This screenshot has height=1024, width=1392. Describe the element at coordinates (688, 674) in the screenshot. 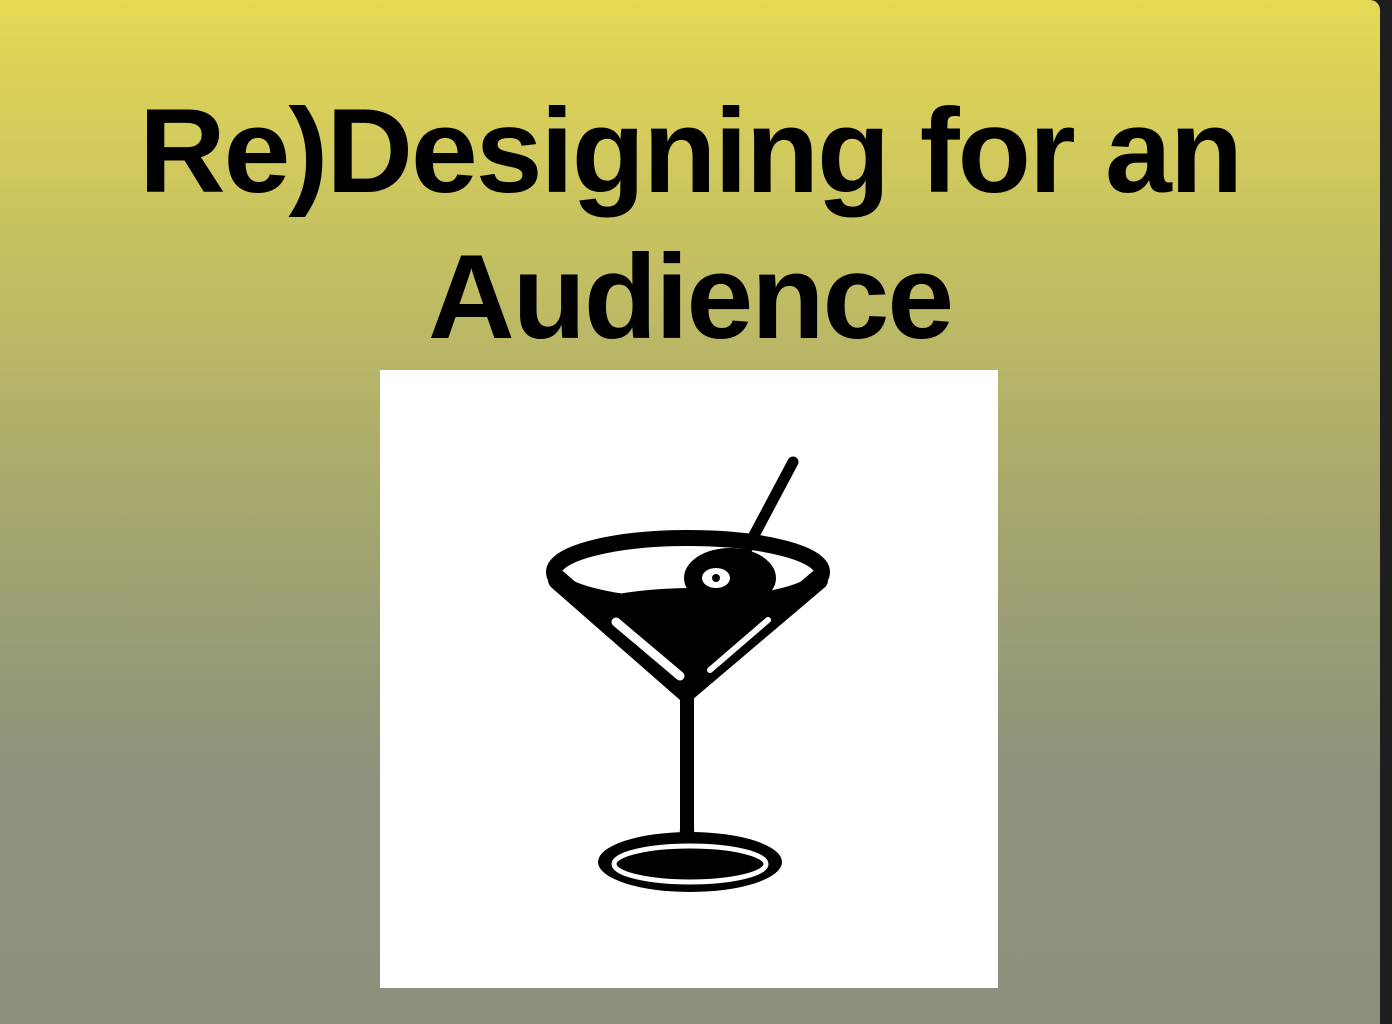

I see `martini-glass-icon` at that location.